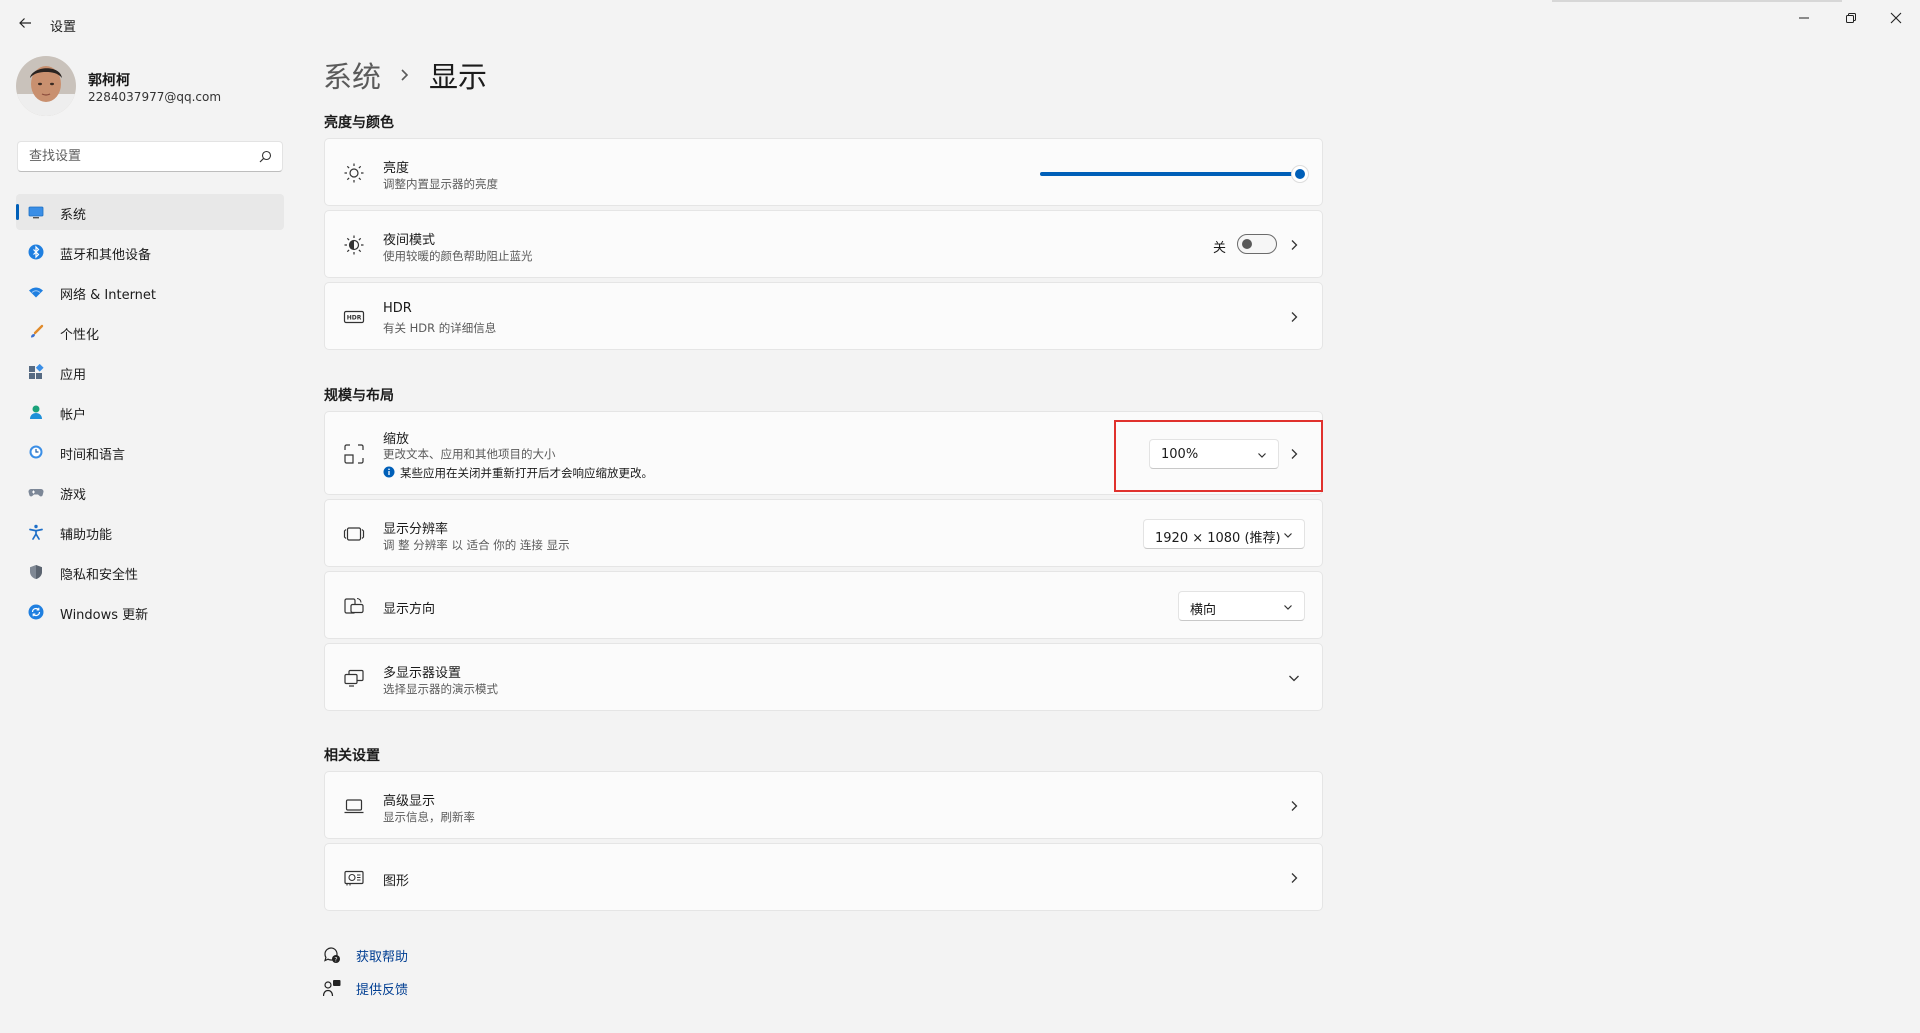 The height and width of the screenshot is (1033, 1920). I want to click on advanced-display-subtitle: 显示信息，刷新率, so click(429, 817).